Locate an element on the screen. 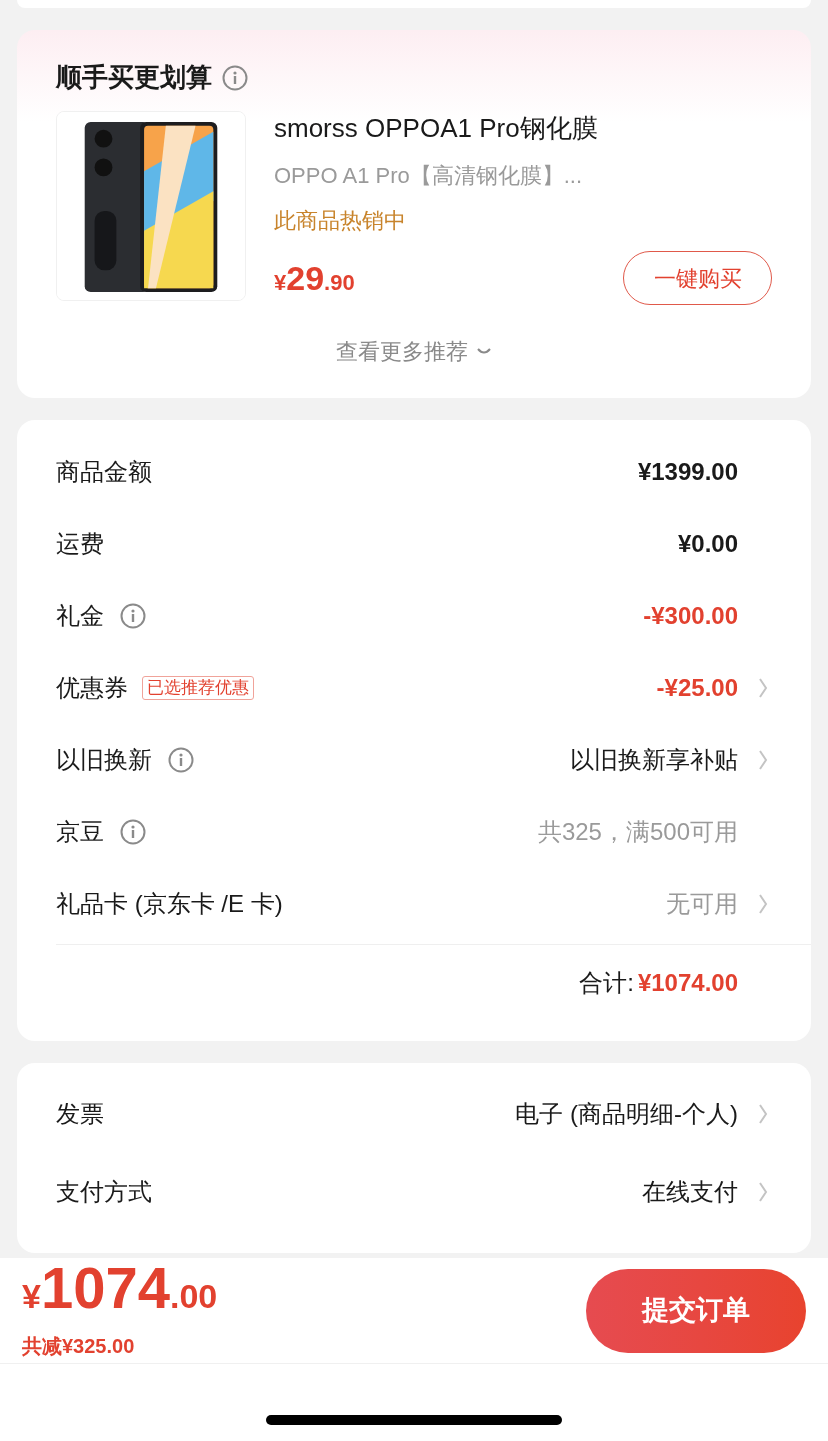  total-label: 合计: is located at coordinates (606, 983).